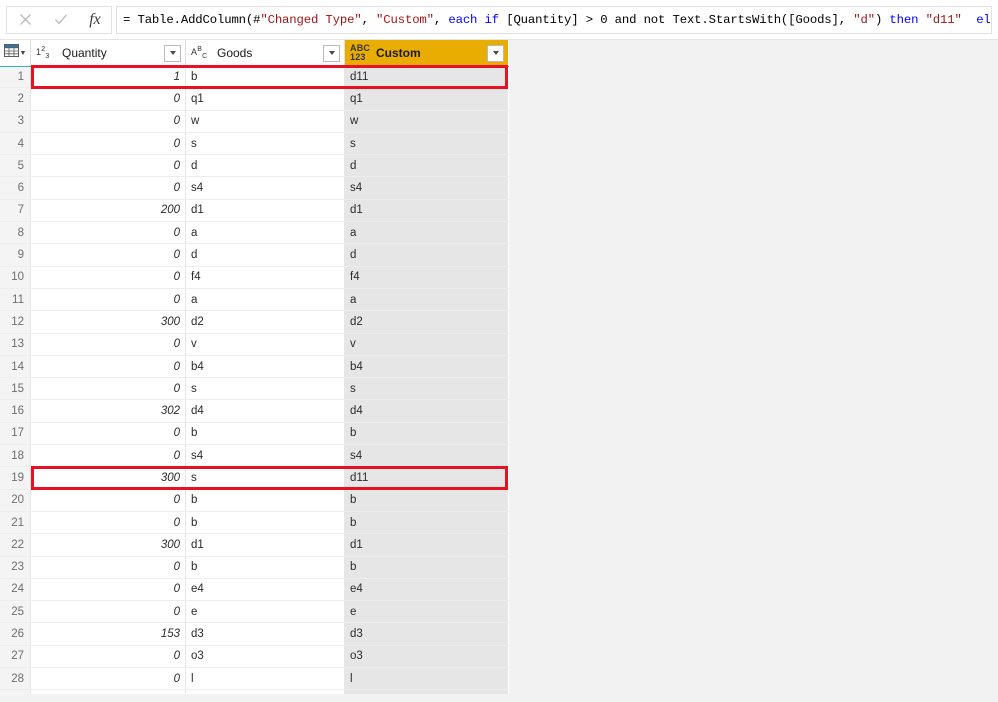 The height and width of the screenshot is (702, 998). I want to click on table-row: 12 300 d2 d2, so click(254, 322).